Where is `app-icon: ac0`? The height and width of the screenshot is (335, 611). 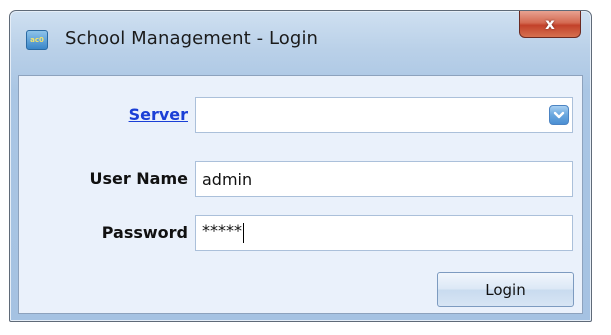
app-icon: ac0 is located at coordinates (37, 40).